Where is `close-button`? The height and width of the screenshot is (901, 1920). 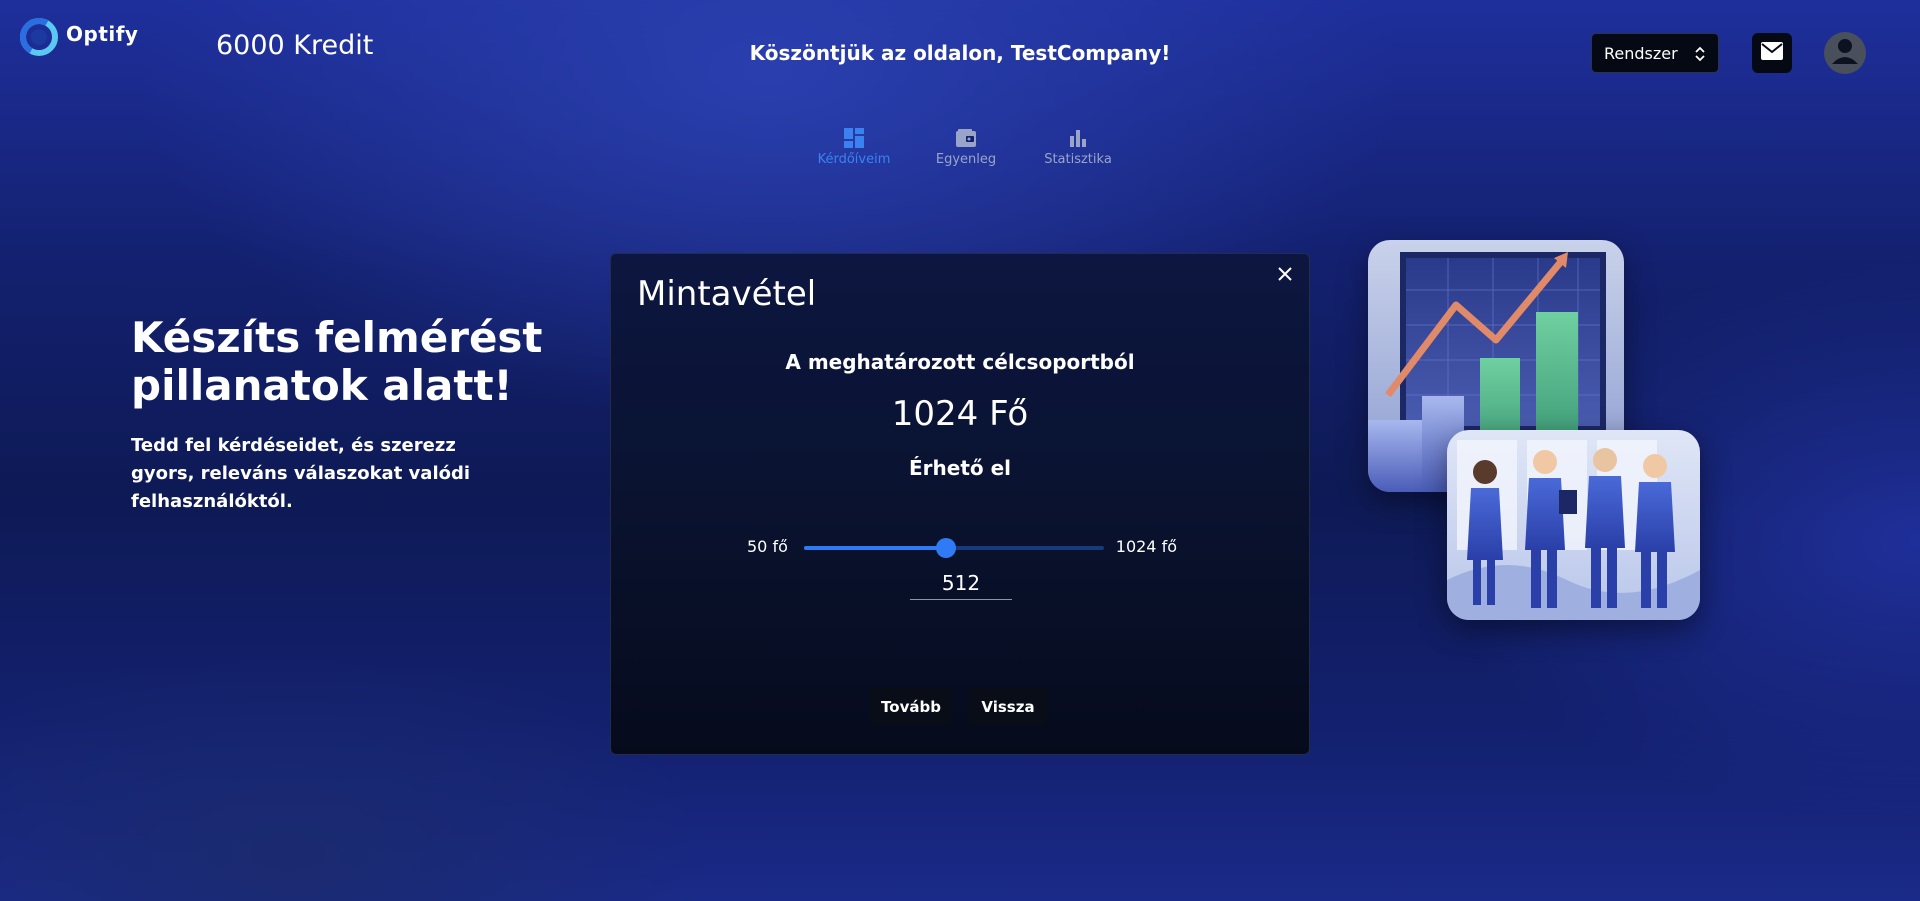 close-button is located at coordinates (1285, 274).